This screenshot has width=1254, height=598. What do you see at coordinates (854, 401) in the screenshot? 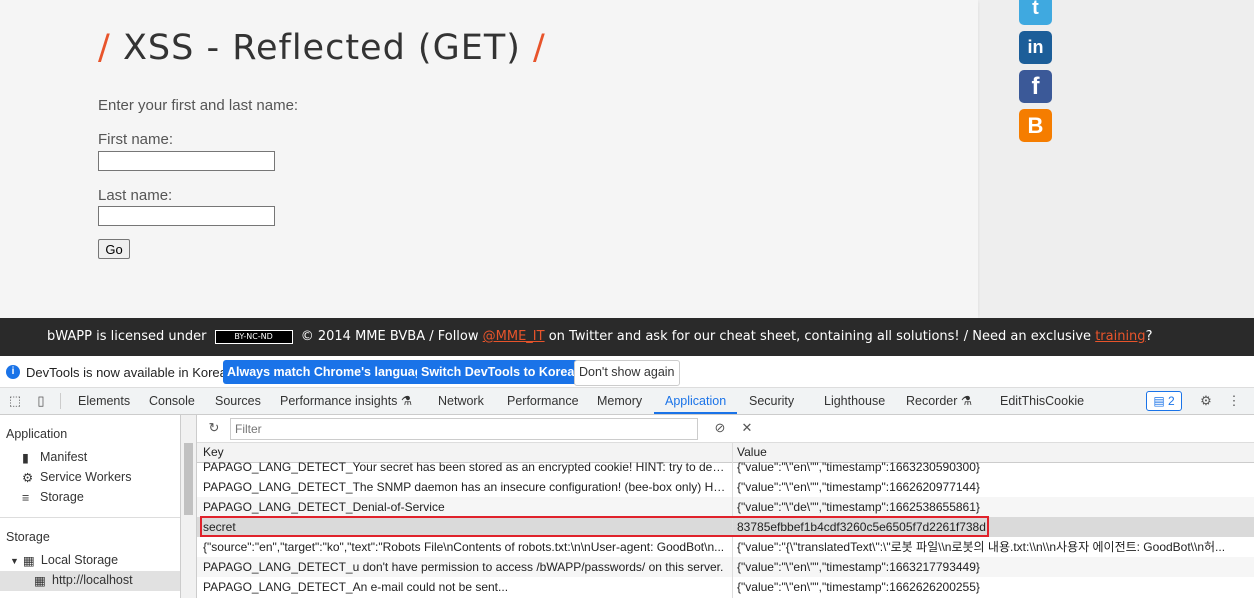
I see `tab-lighthouse: Lighthouse` at bounding box center [854, 401].